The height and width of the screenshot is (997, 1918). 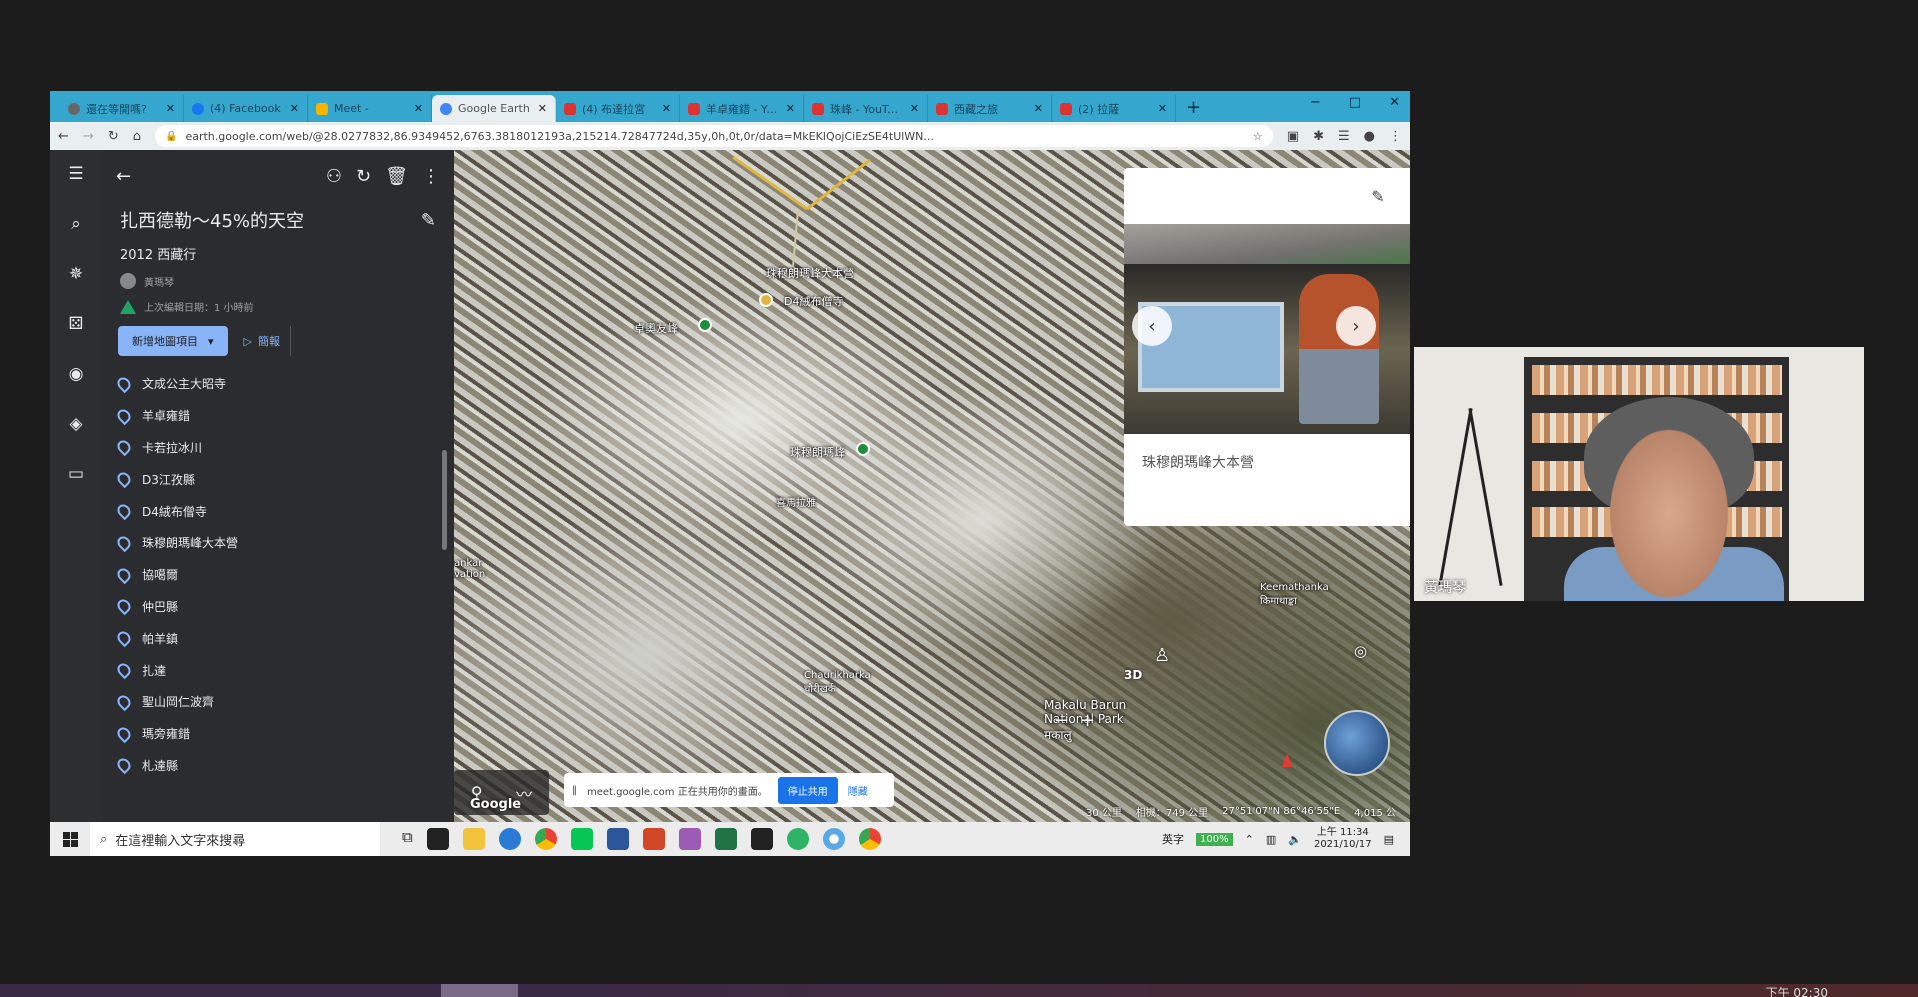 What do you see at coordinates (278, 734) in the screenshot?
I see `feature-item: 瑪旁雍錯` at bounding box center [278, 734].